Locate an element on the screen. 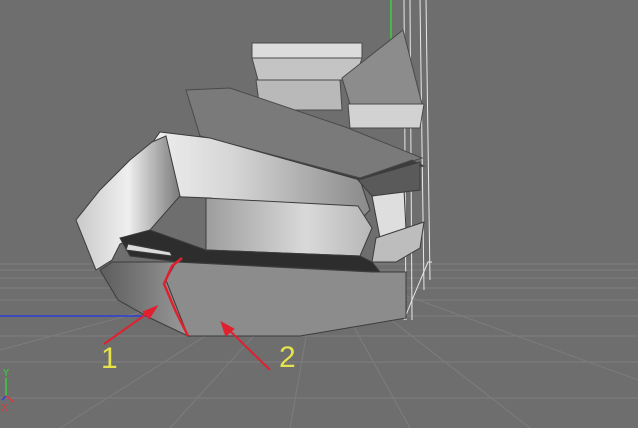 The height and width of the screenshot is (428, 638). annotation-label-1: 1 is located at coordinates (109, 358).